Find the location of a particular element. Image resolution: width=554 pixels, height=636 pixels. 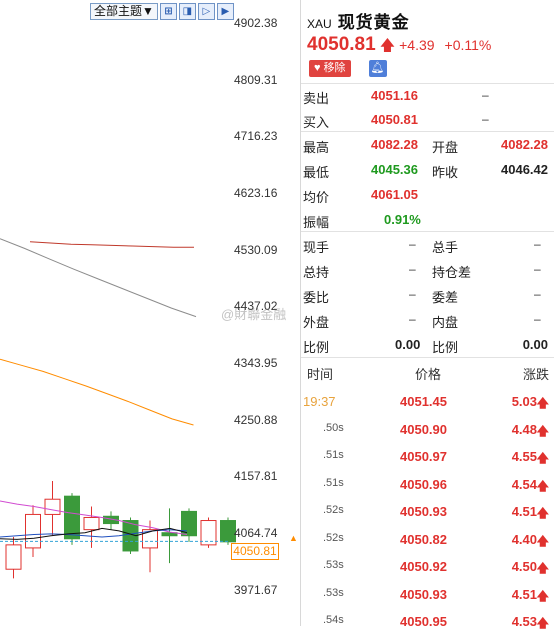

divider is located at coordinates (427, 357).